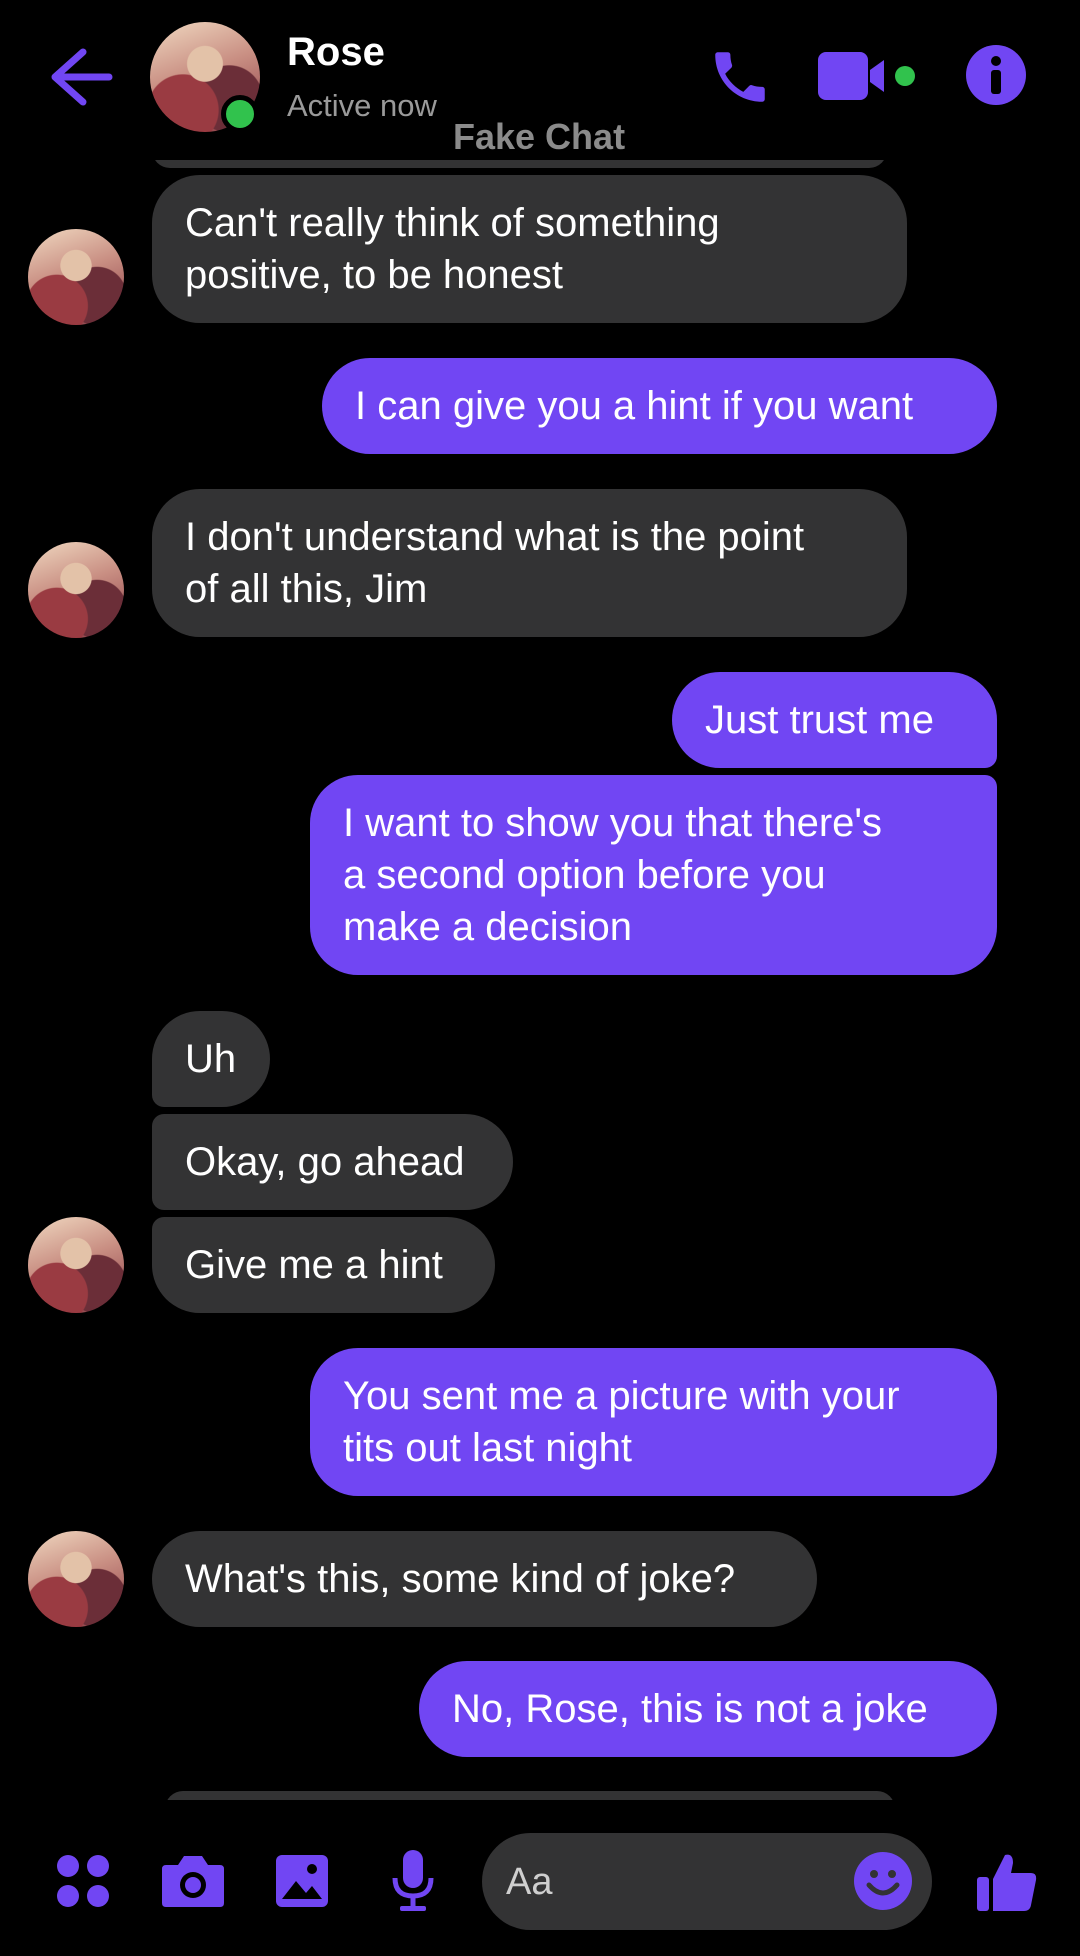  What do you see at coordinates (80, 77) in the screenshot?
I see `back-arrow-icon` at bounding box center [80, 77].